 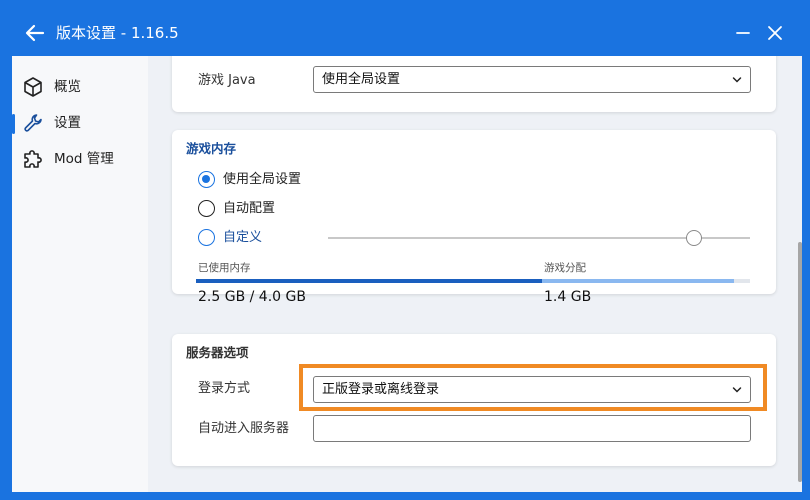 What do you see at coordinates (262, 179) in the screenshot?
I see `radio-label: 使用全局设置` at bounding box center [262, 179].